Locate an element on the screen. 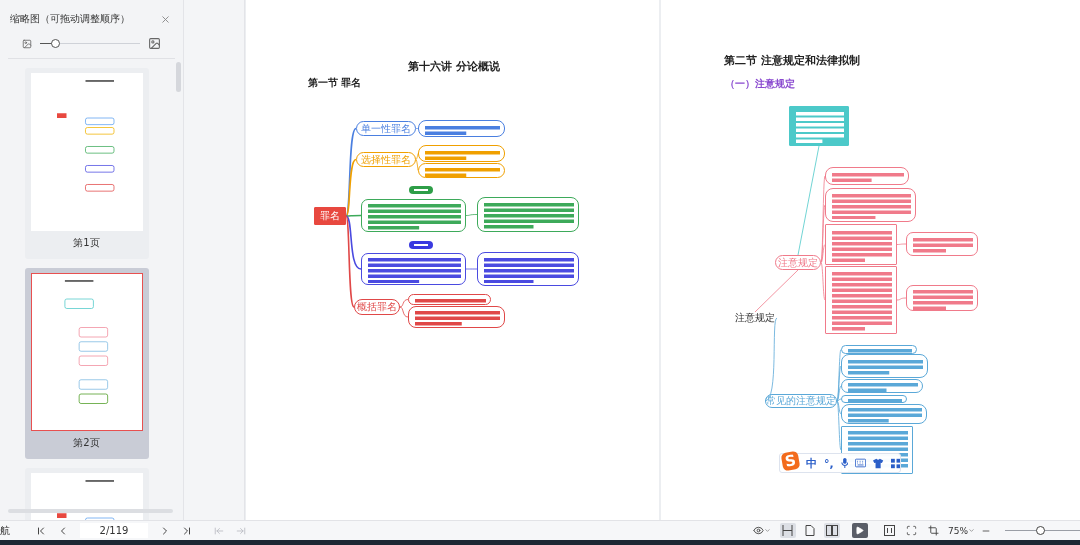 Image resolution: width=1080 pixels, height=545 pixels. section-heading: 第一节 罪名 is located at coordinates (335, 83).